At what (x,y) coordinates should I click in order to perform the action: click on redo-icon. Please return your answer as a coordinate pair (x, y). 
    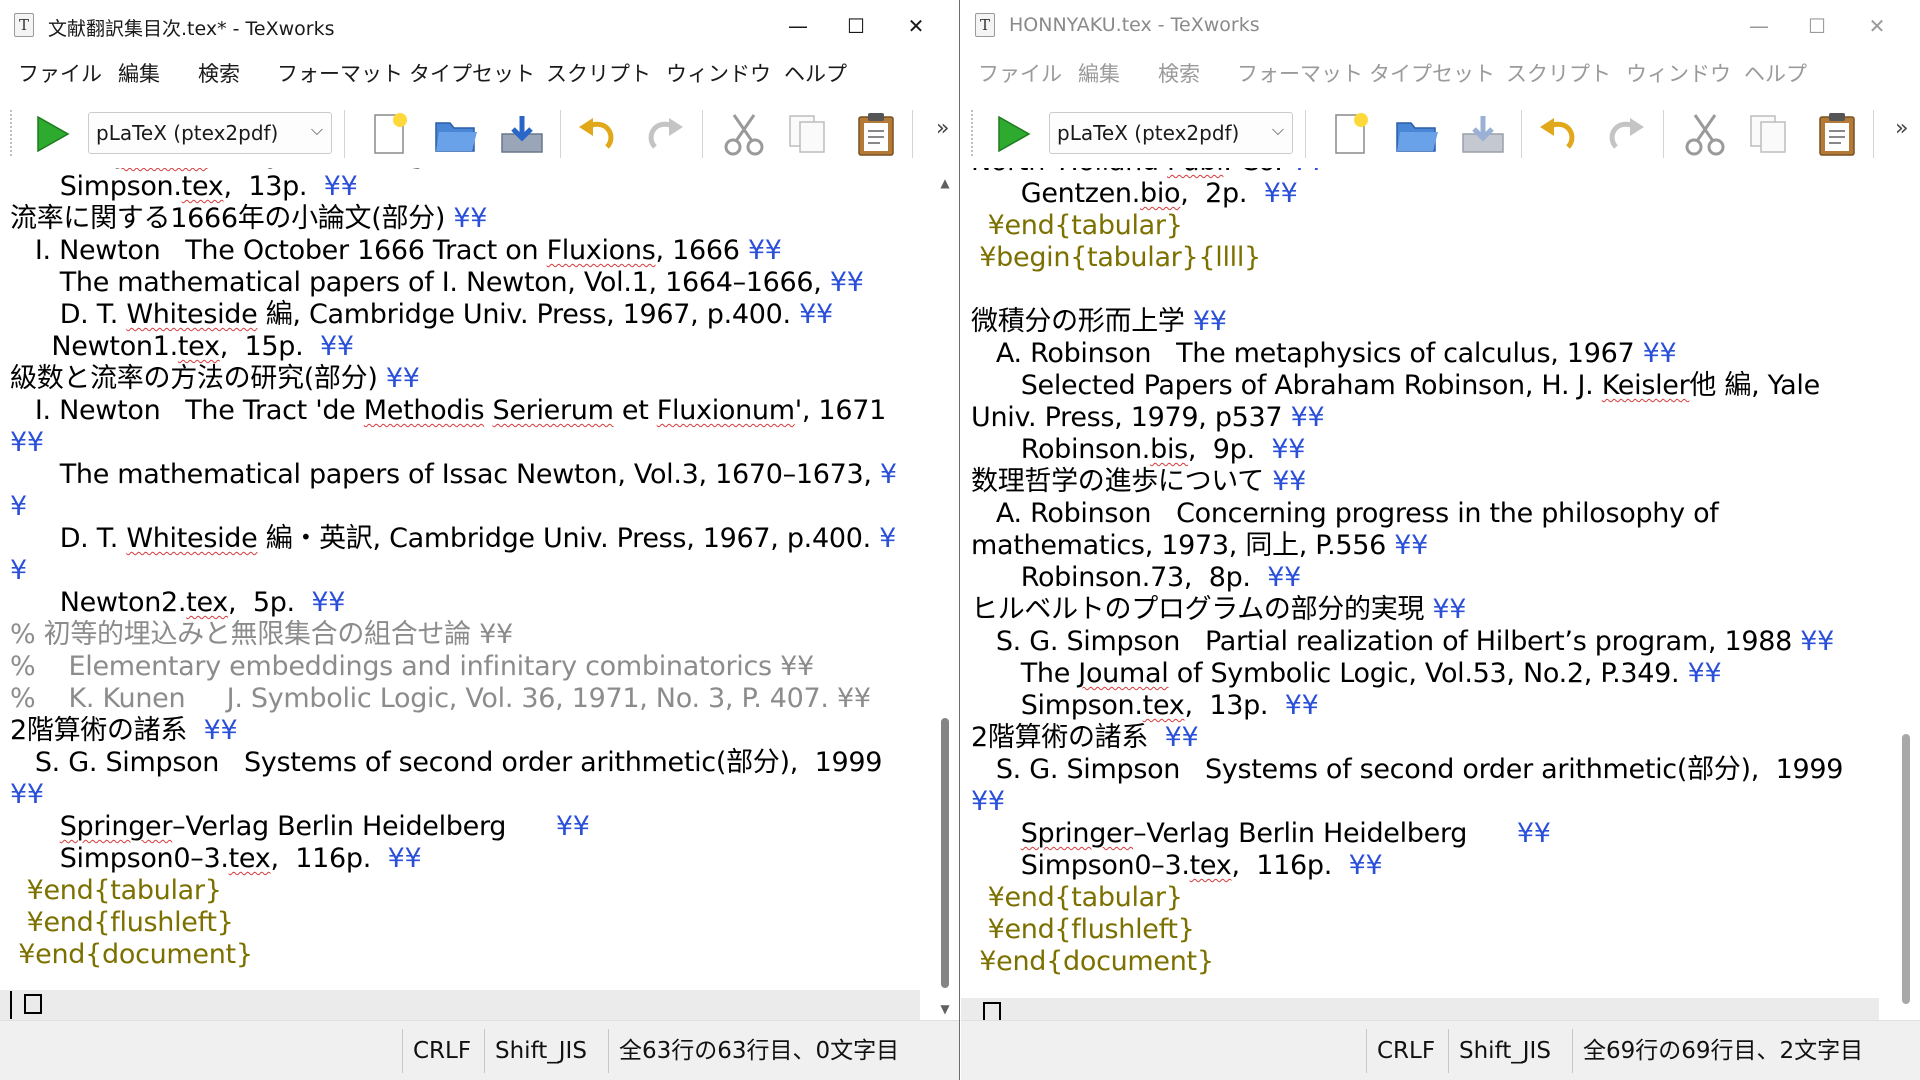
    Looking at the image, I should click on (665, 133).